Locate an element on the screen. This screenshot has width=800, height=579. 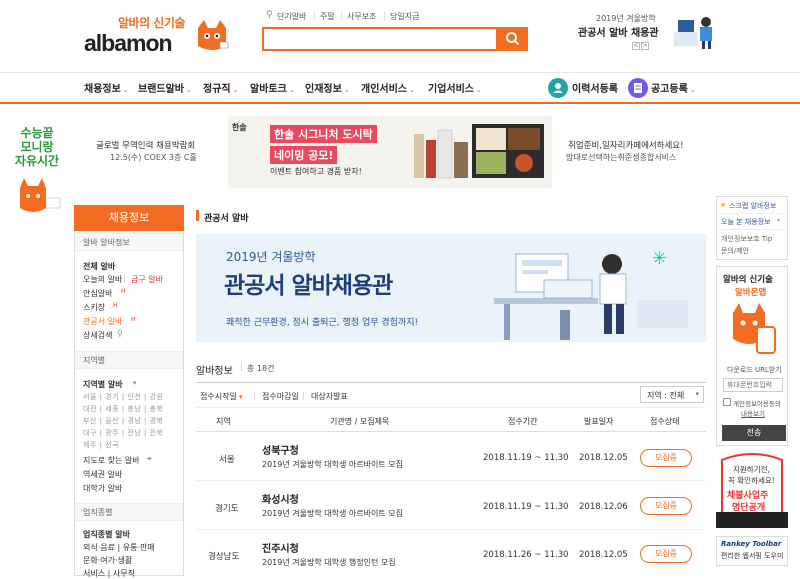
exhibit-title: 글로벌 무역인력 채용박람회 is located at coordinates (145, 145).